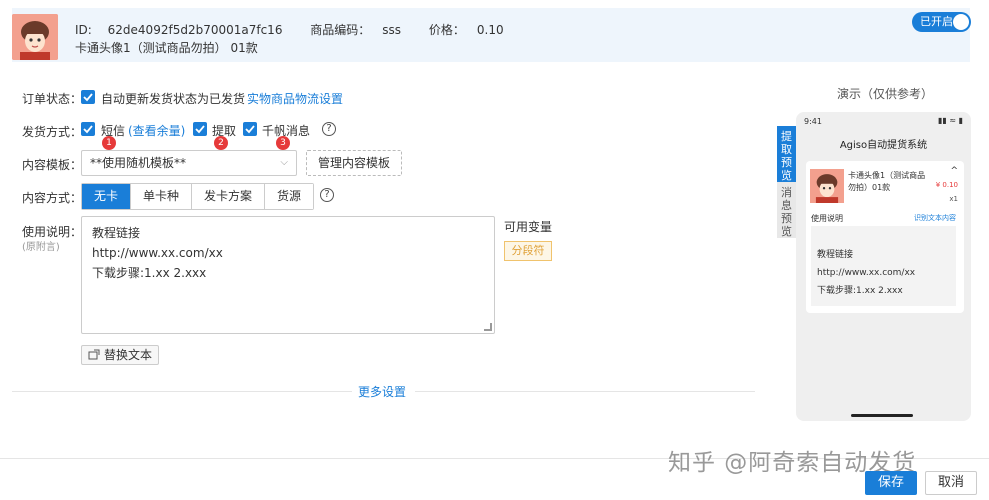 The image size is (989, 500). What do you see at coordinates (354, 163) in the screenshot?
I see `manage-template-button: 管理内容模板` at bounding box center [354, 163].